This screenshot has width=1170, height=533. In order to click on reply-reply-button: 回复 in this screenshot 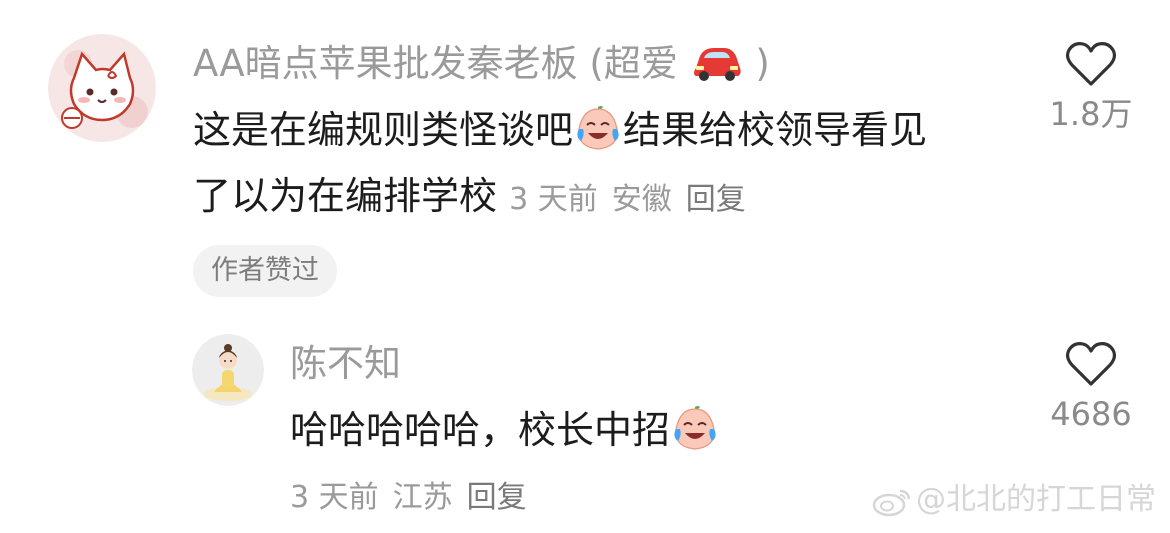, I will do `click(497, 497)`.